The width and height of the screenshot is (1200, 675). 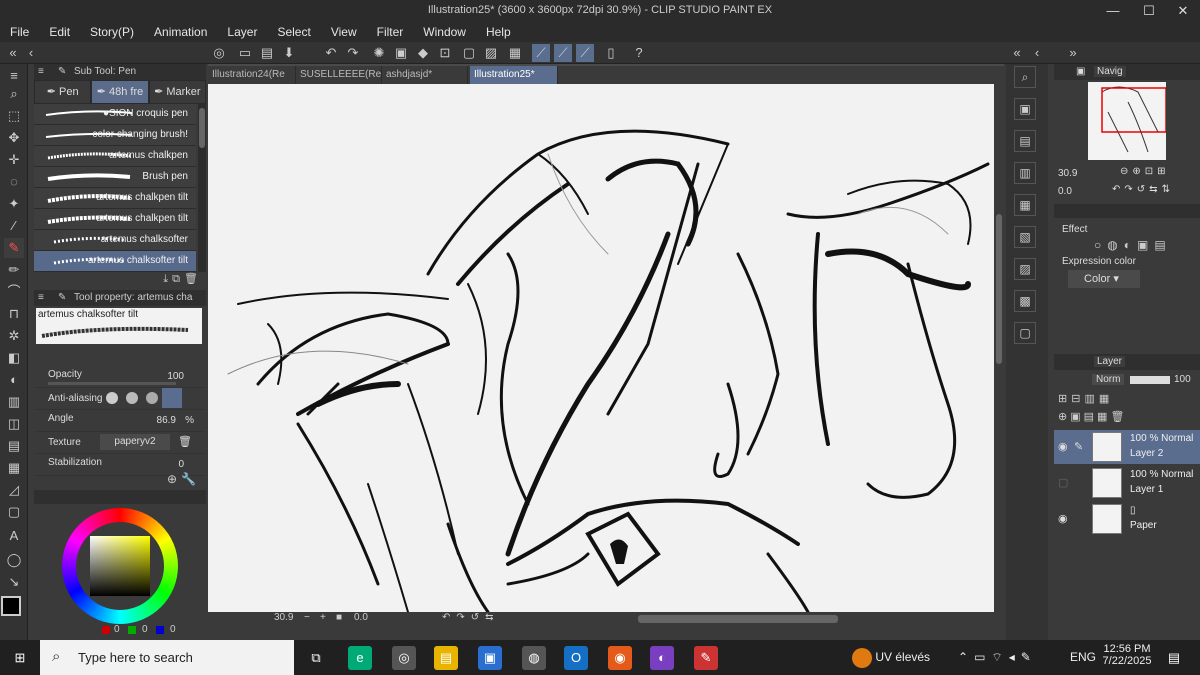 What do you see at coordinates (490, 658) in the screenshot?
I see `store-icon: ▣` at bounding box center [490, 658].